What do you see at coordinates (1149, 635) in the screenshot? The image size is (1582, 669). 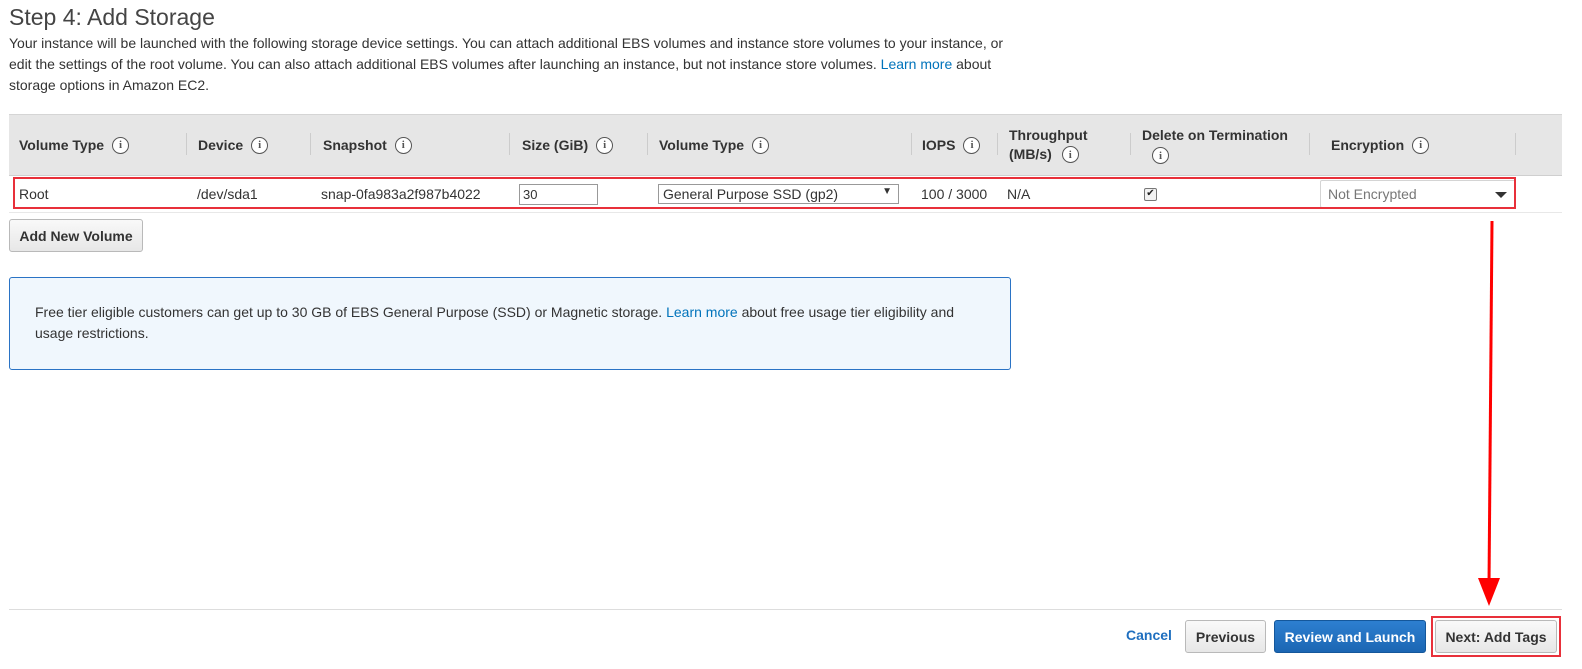 I see `cancel-link: Cancel` at bounding box center [1149, 635].